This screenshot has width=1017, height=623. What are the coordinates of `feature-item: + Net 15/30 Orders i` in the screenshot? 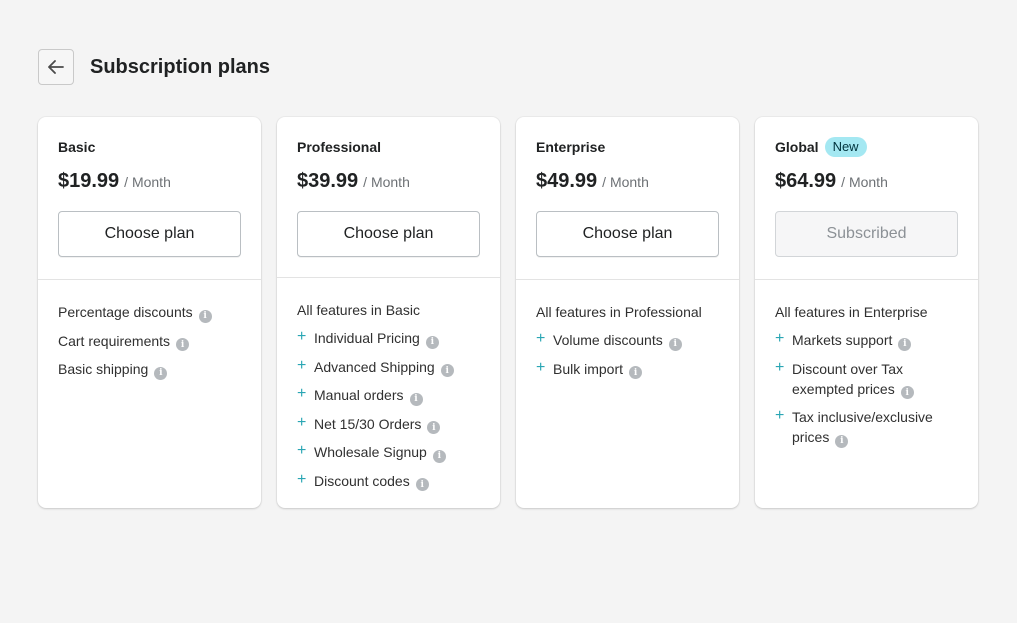 It's located at (388, 423).